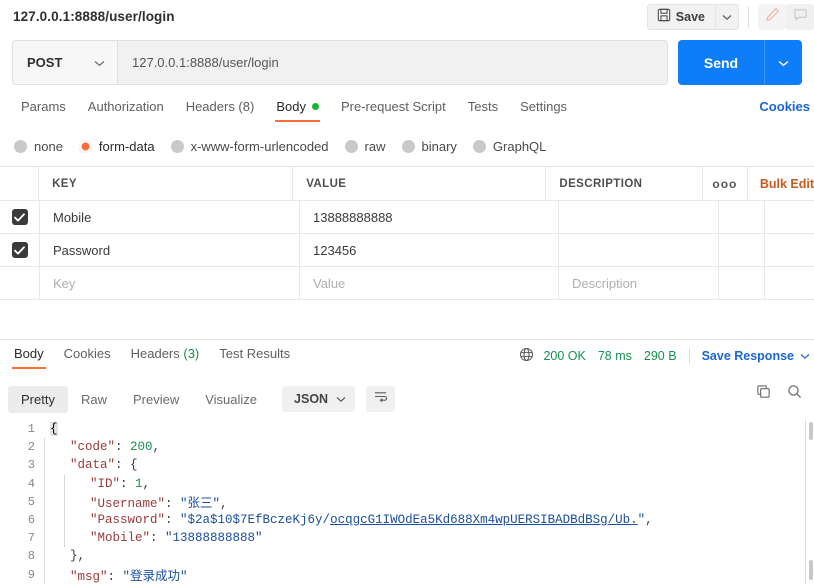  I want to click on line-number: 3, so click(31, 465).